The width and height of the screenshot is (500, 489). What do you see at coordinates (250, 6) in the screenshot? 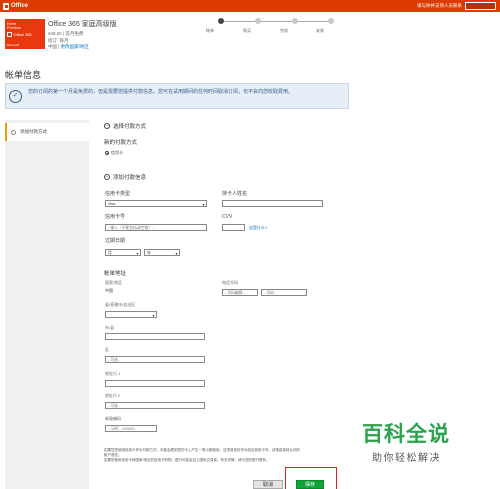
I see `top-bar: Office 请与你并支持人员联系` at bounding box center [250, 6].